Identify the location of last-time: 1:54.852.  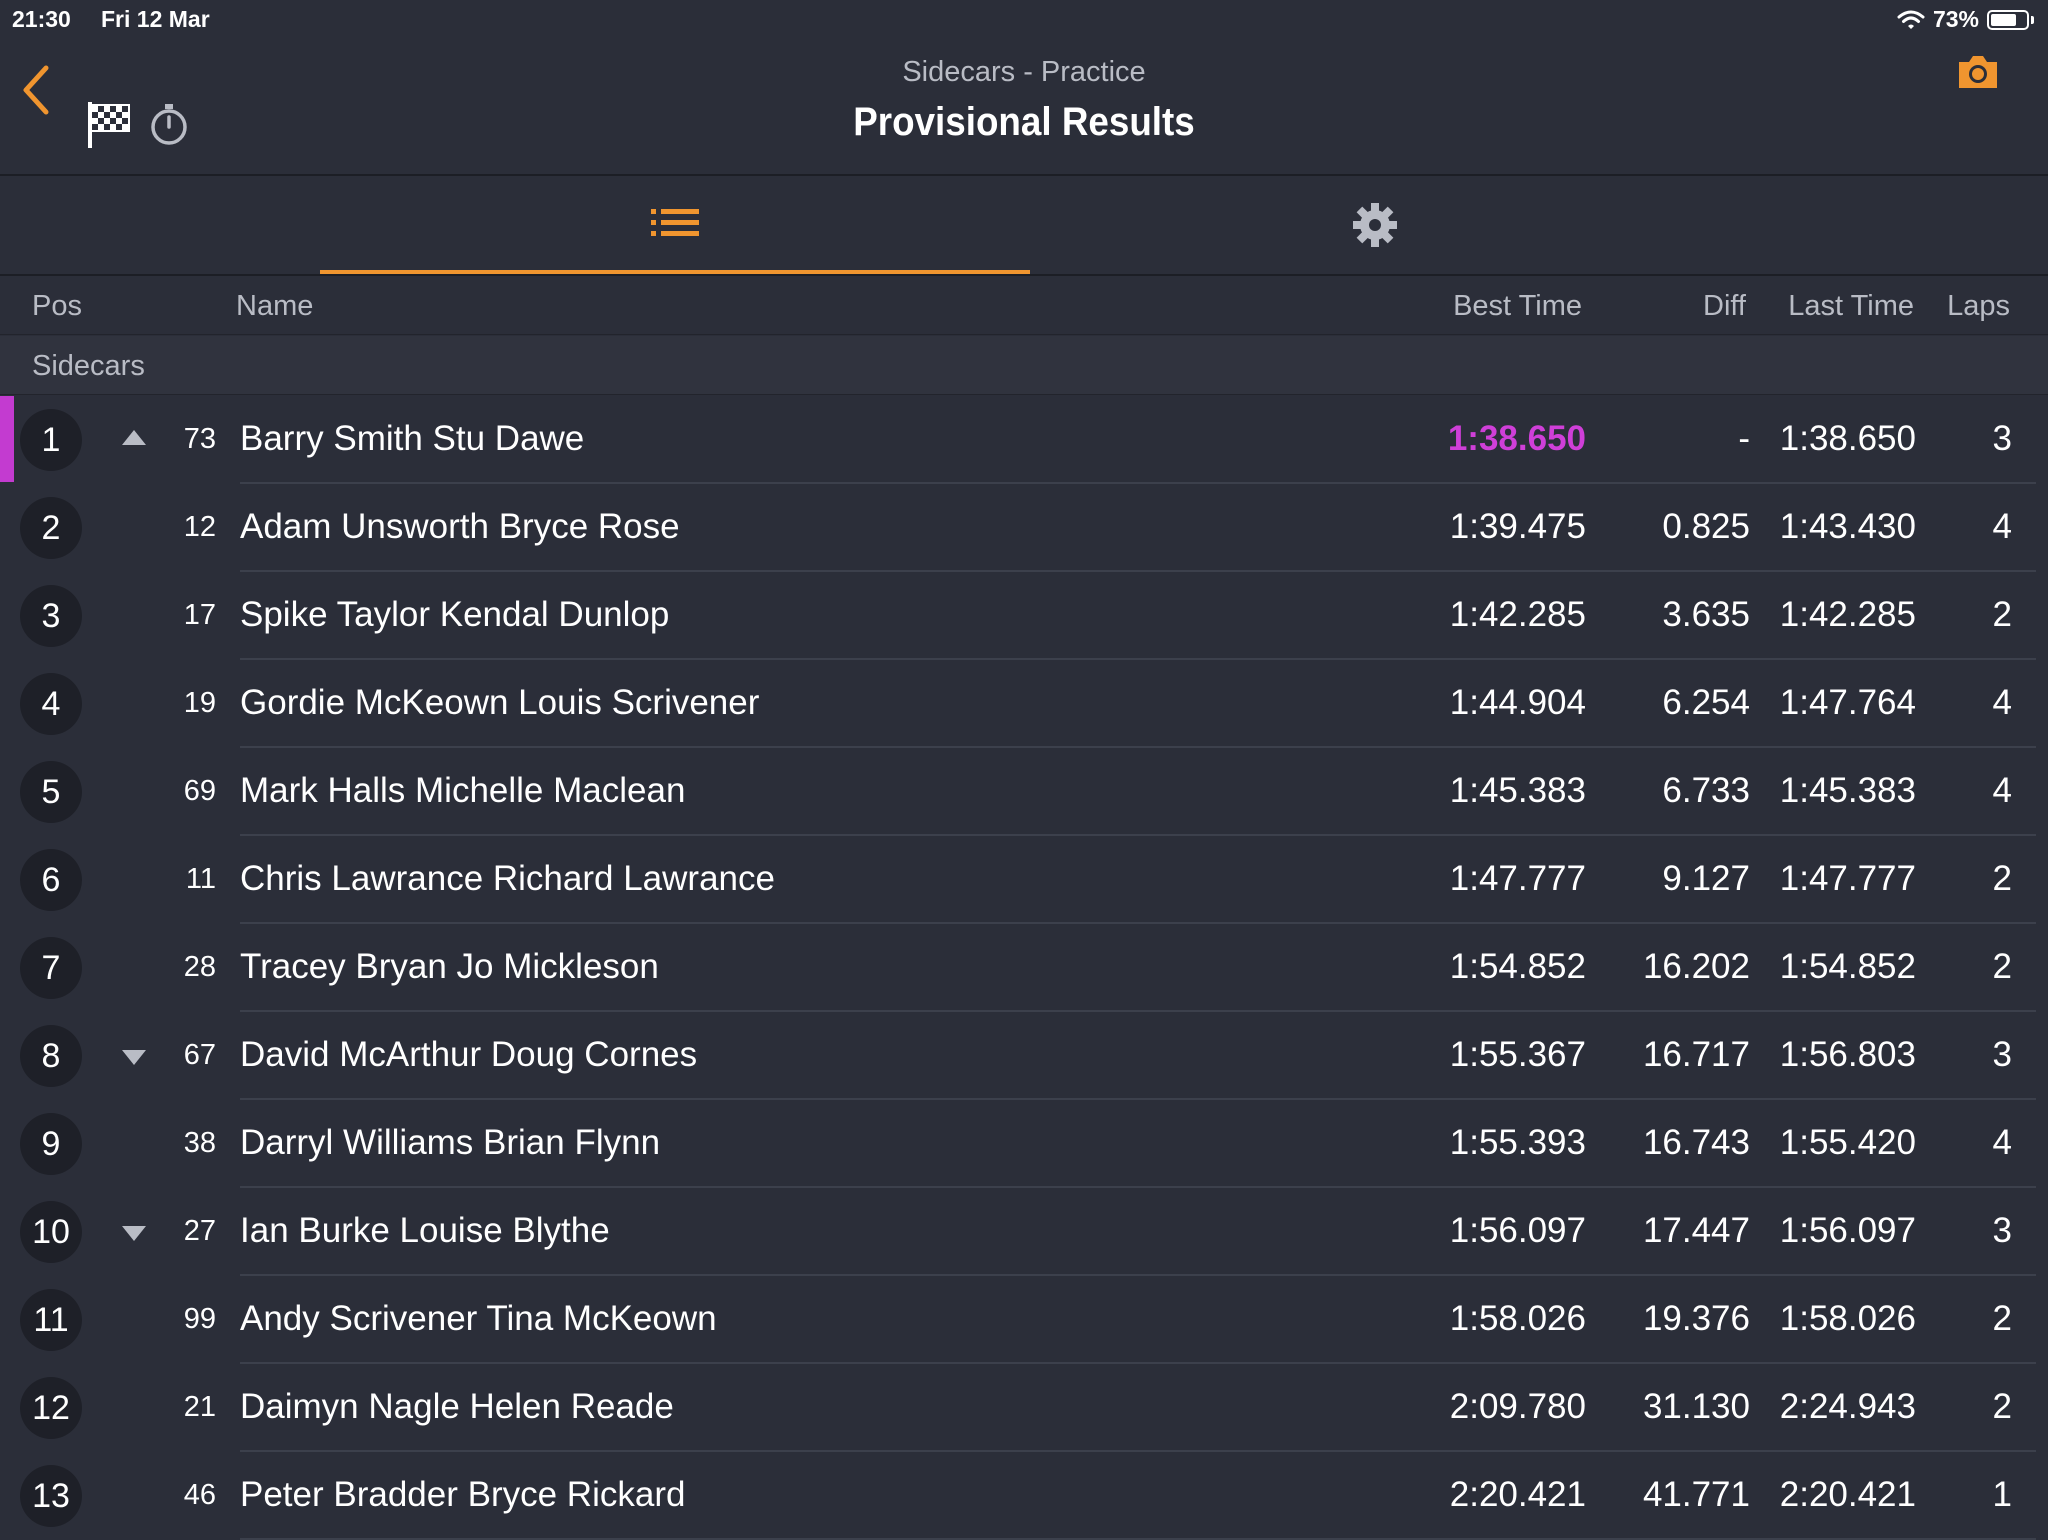
(1847, 966).